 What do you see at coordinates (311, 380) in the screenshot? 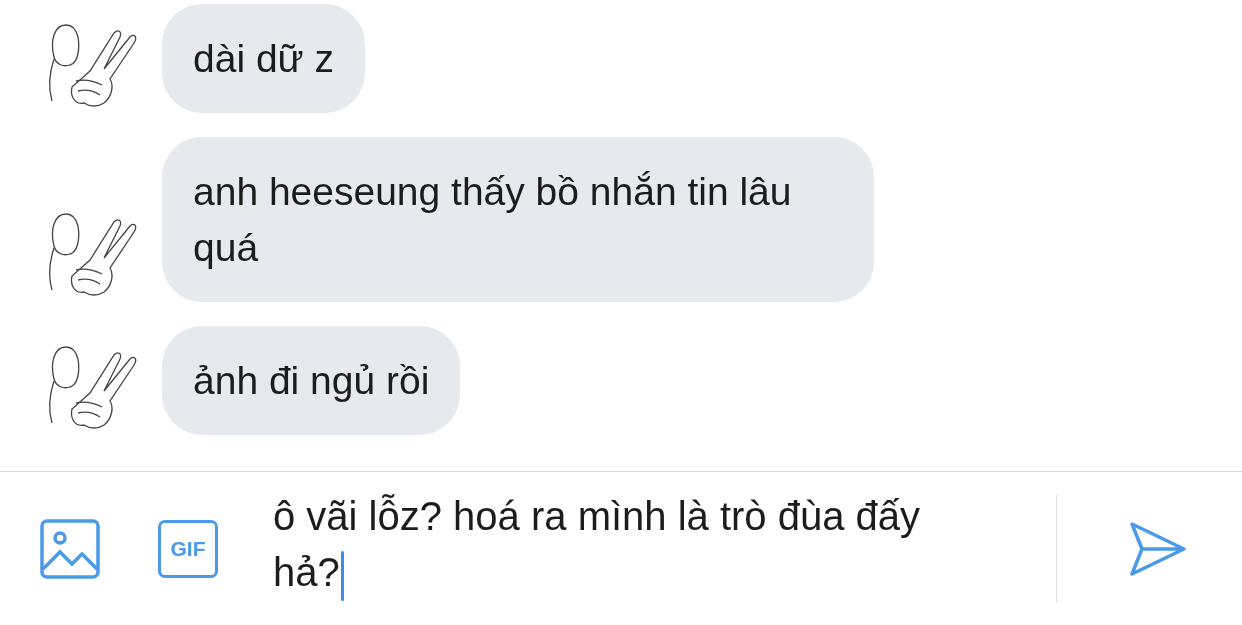
I see `message-bubble: ảnh đi ngủ rồi` at bounding box center [311, 380].